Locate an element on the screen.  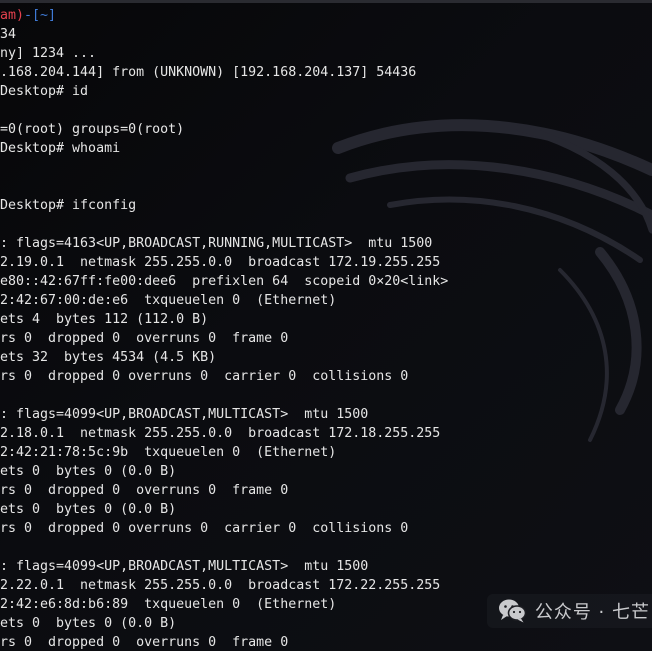
prompt-line: am)-[~] is located at coordinates (224, 15).